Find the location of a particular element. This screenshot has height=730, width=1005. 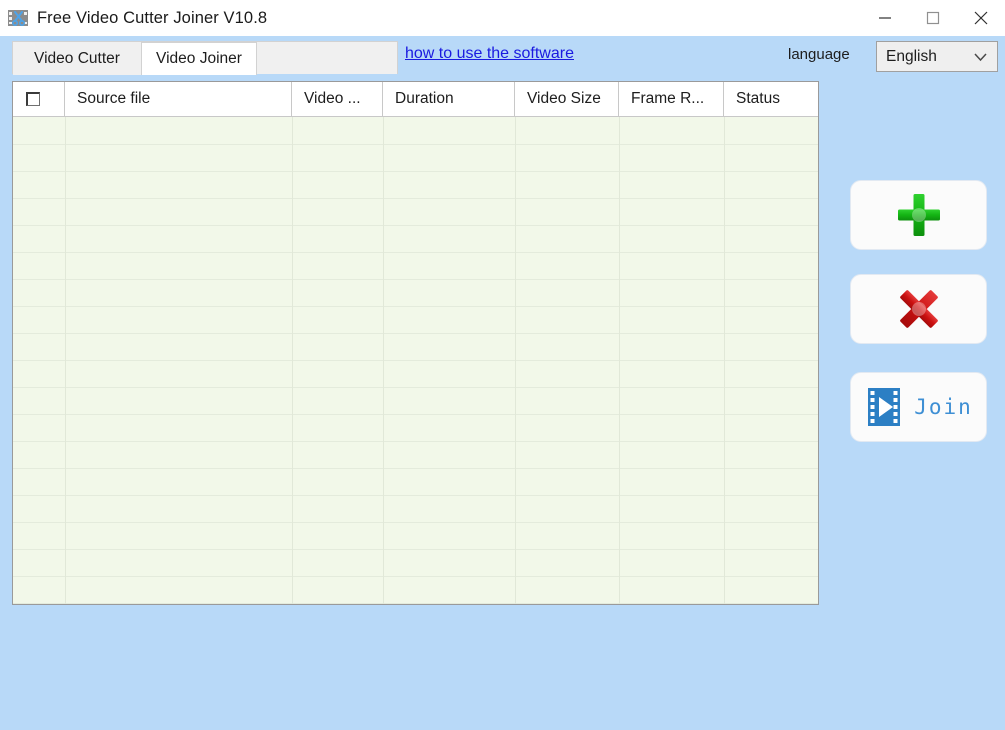

cross-icon is located at coordinates (918, 309).